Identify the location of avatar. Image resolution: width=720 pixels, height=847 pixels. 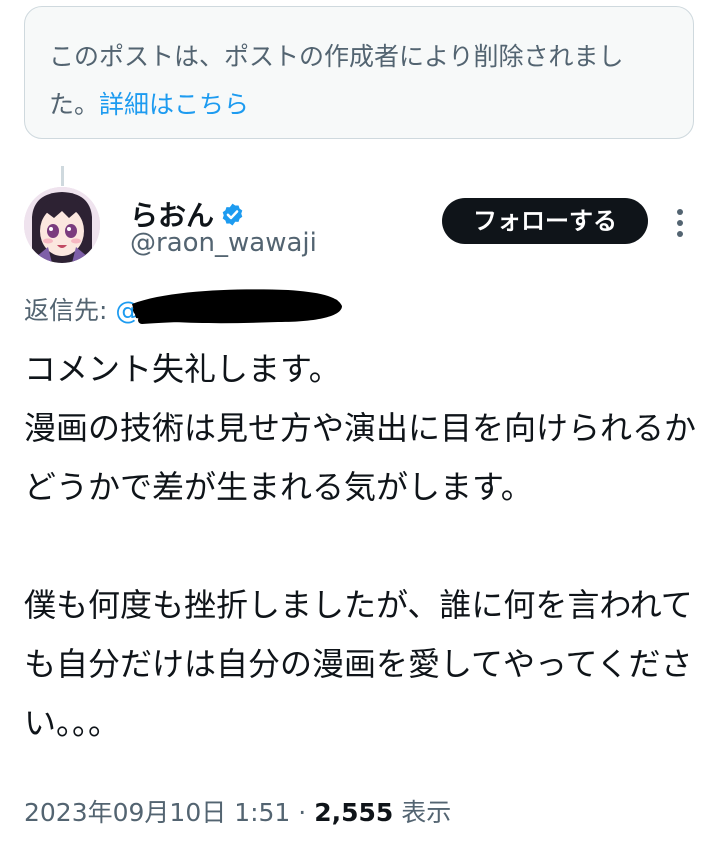
(62, 225).